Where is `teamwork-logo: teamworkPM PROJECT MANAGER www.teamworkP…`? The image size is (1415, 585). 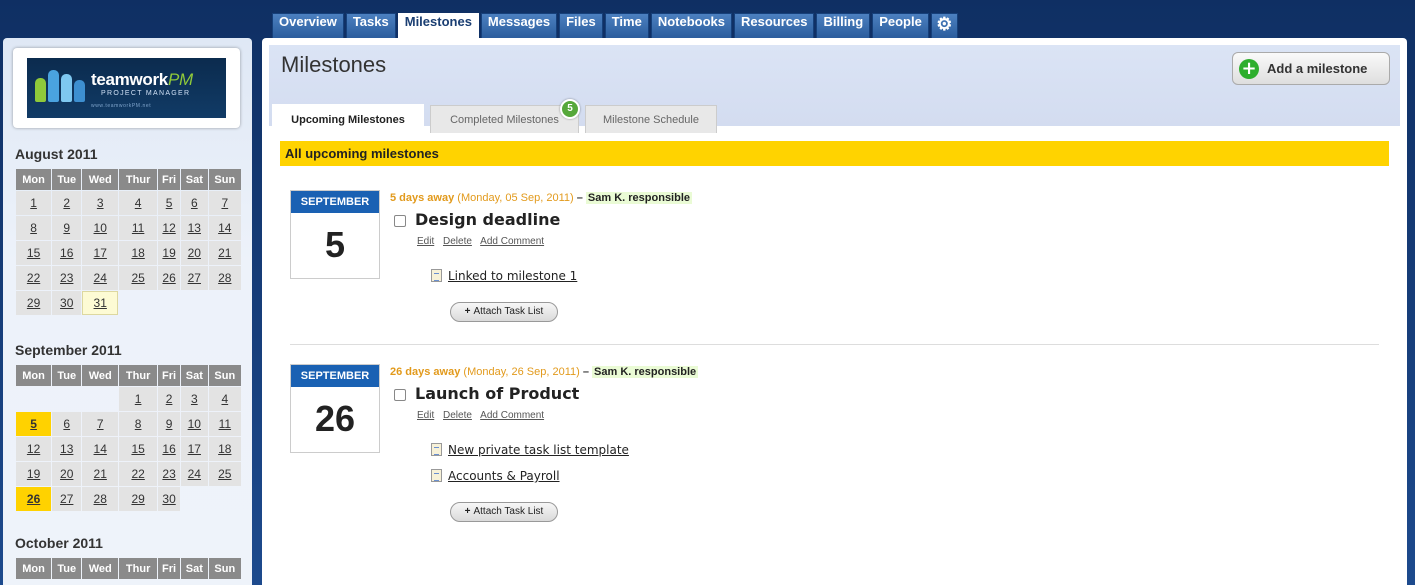
teamwork-logo: teamworkPM PROJECT MANAGER www.teamworkP… is located at coordinates (126, 88).